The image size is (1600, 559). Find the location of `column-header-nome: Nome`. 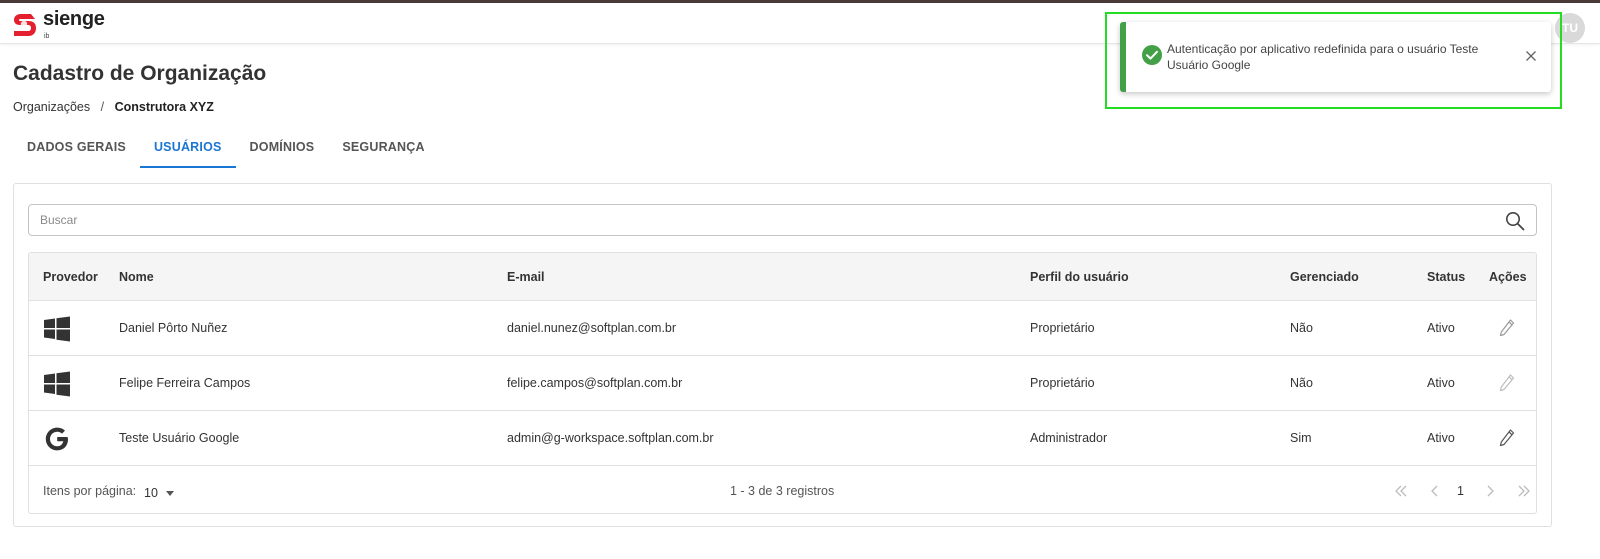

column-header-nome: Nome is located at coordinates (136, 277).